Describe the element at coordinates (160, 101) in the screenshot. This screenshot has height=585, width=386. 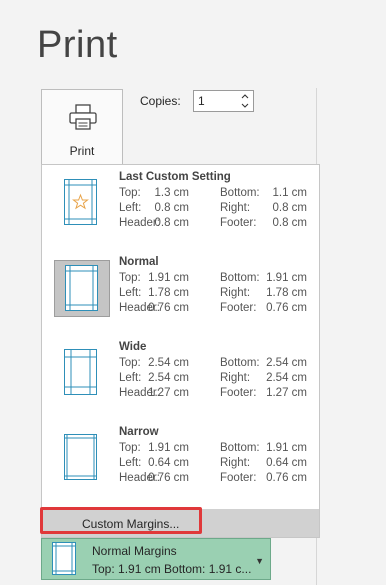
I see `copies-label: Copies:` at that location.